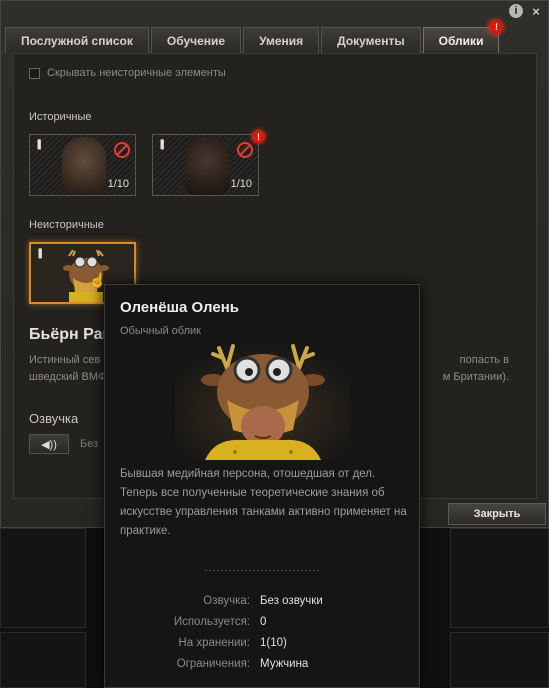  Describe the element at coordinates (68, 377) in the screenshot. I see `desc-fragment: шведский ВМФ` at that location.